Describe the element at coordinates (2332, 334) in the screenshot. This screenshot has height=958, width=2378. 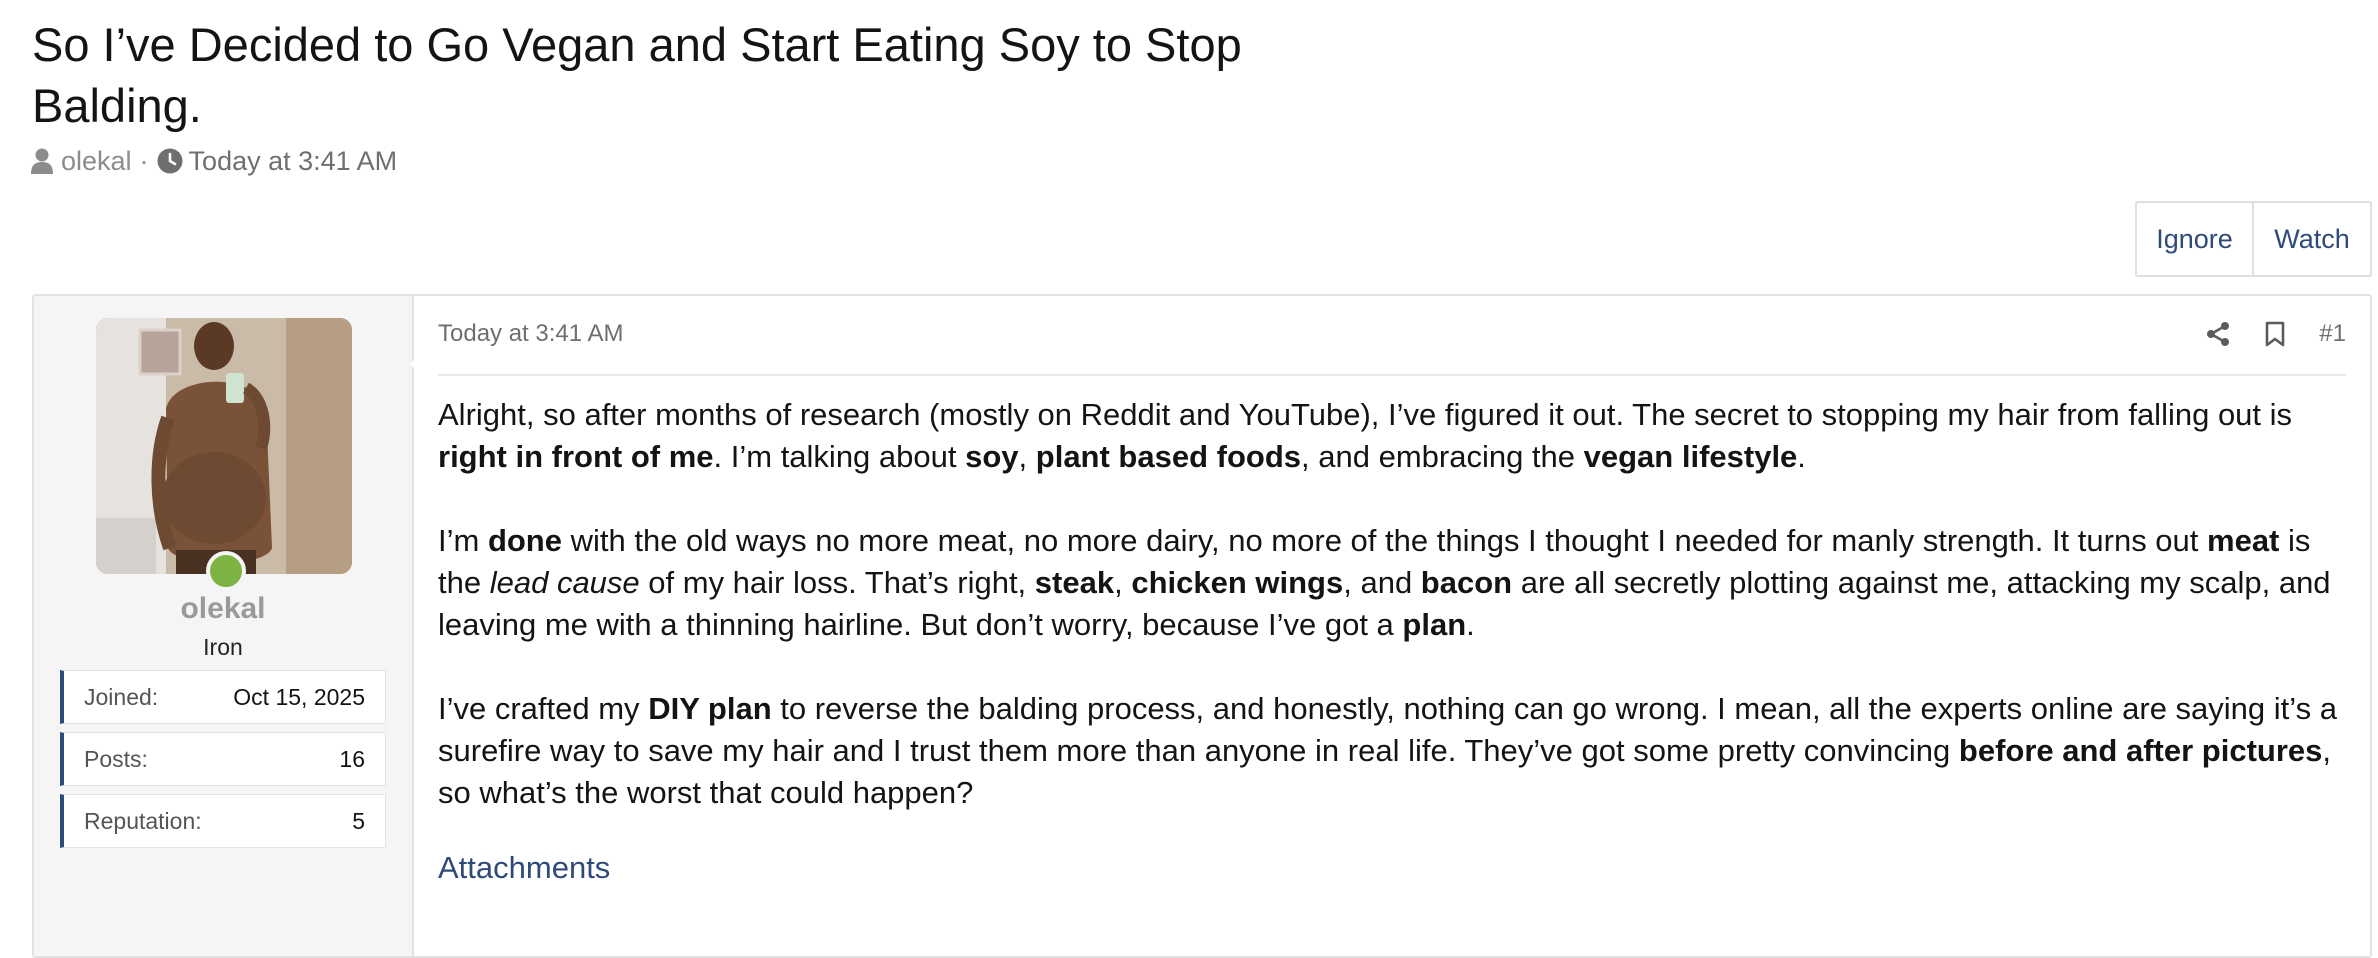
I see `post-number-link: #1` at that location.